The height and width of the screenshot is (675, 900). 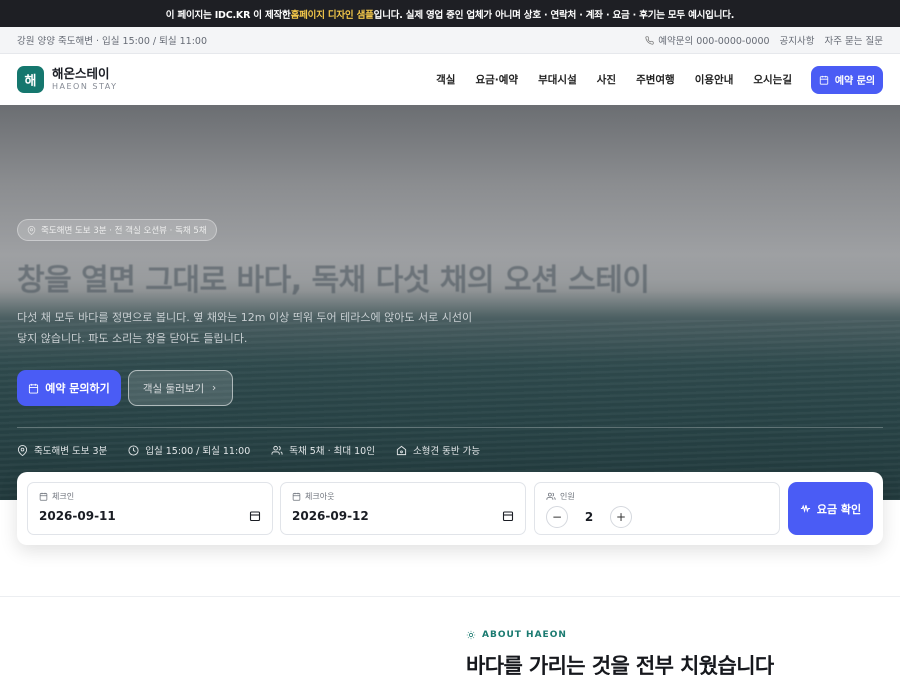 What do you see at coordinates (450, 596) in the screenshot?
I see `section-divider` at bounding box center [450, 596].